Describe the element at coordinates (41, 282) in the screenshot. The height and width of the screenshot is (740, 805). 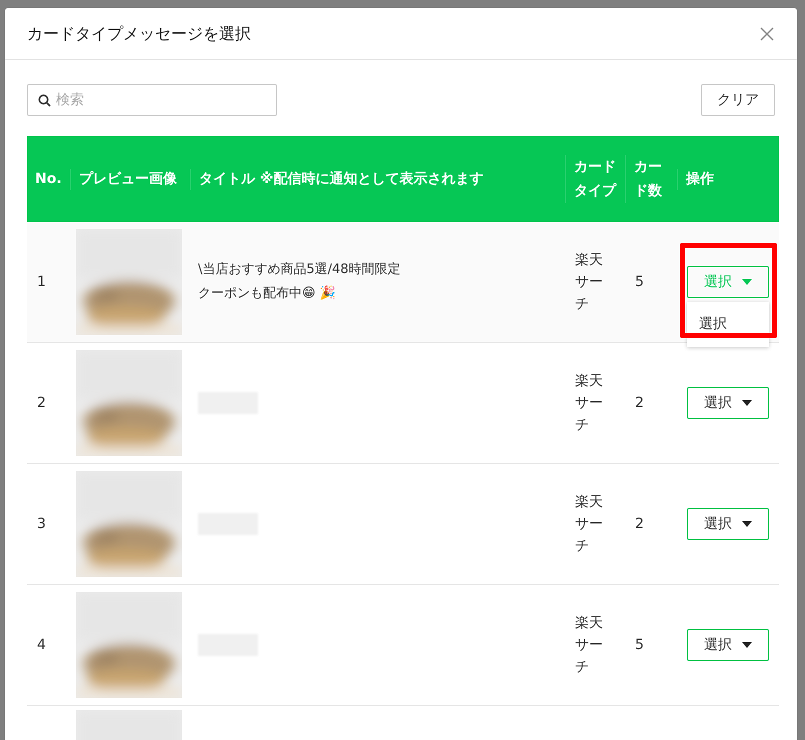
I see `row-number: 1` at that location.